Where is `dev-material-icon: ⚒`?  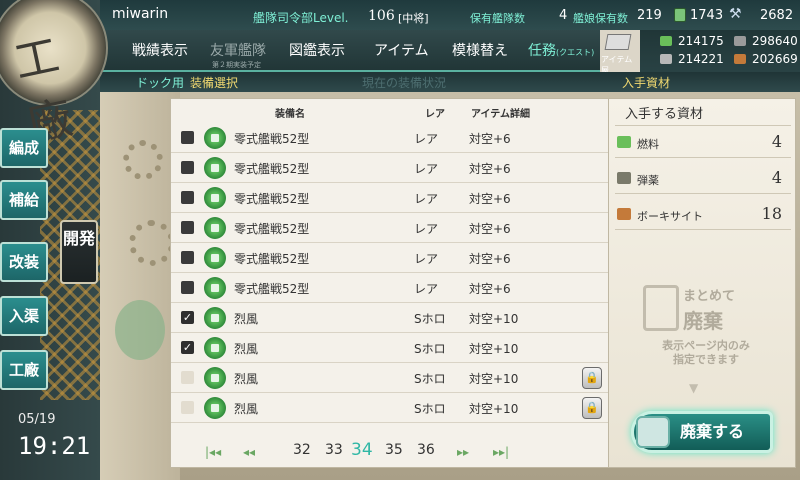 dev-material-icon: ⚒ is located at coordinates (735, 14).